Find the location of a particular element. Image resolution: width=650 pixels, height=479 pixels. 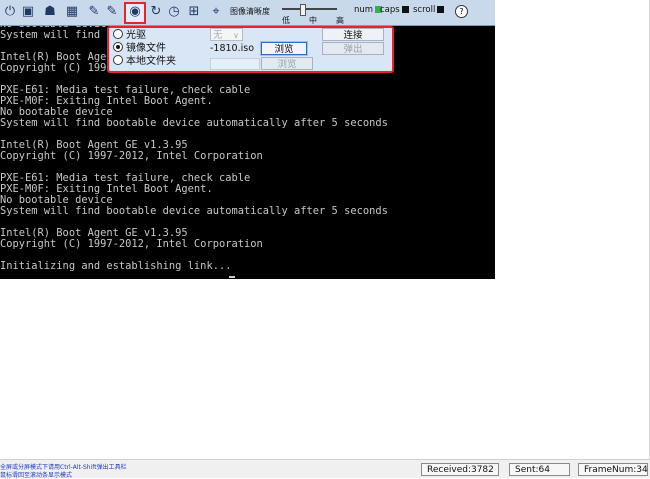

frame-counter: FrameNum:34 is located at coordinates (613, 469).